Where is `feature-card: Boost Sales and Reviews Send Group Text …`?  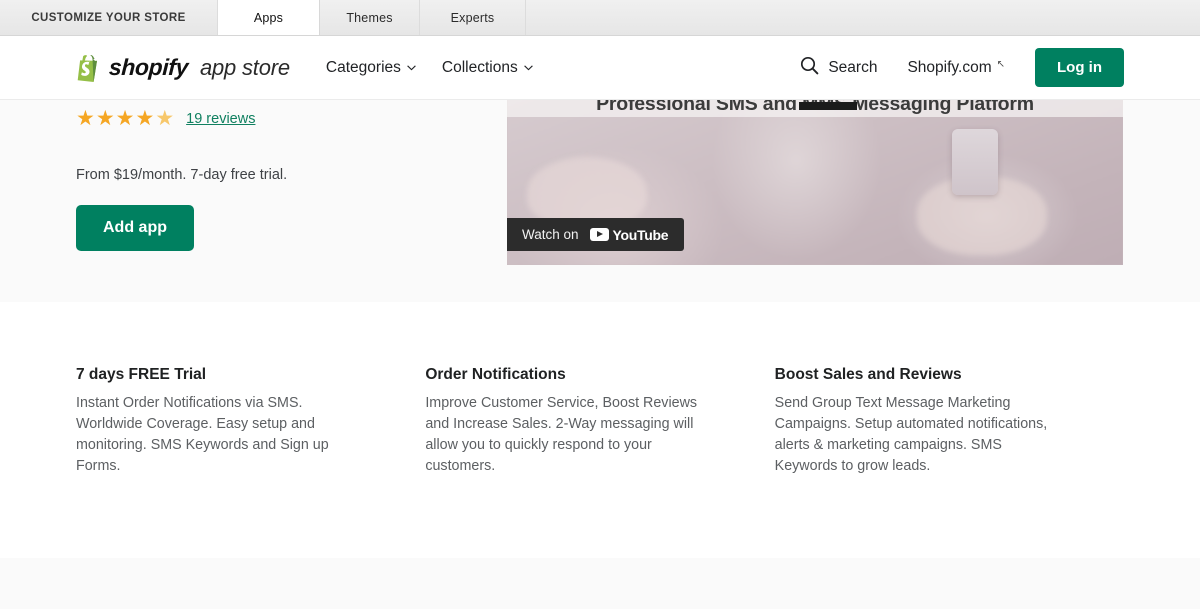
feature-card: Boost Sales and Reviews Send Group Text … is located at coordinates (949, 462).